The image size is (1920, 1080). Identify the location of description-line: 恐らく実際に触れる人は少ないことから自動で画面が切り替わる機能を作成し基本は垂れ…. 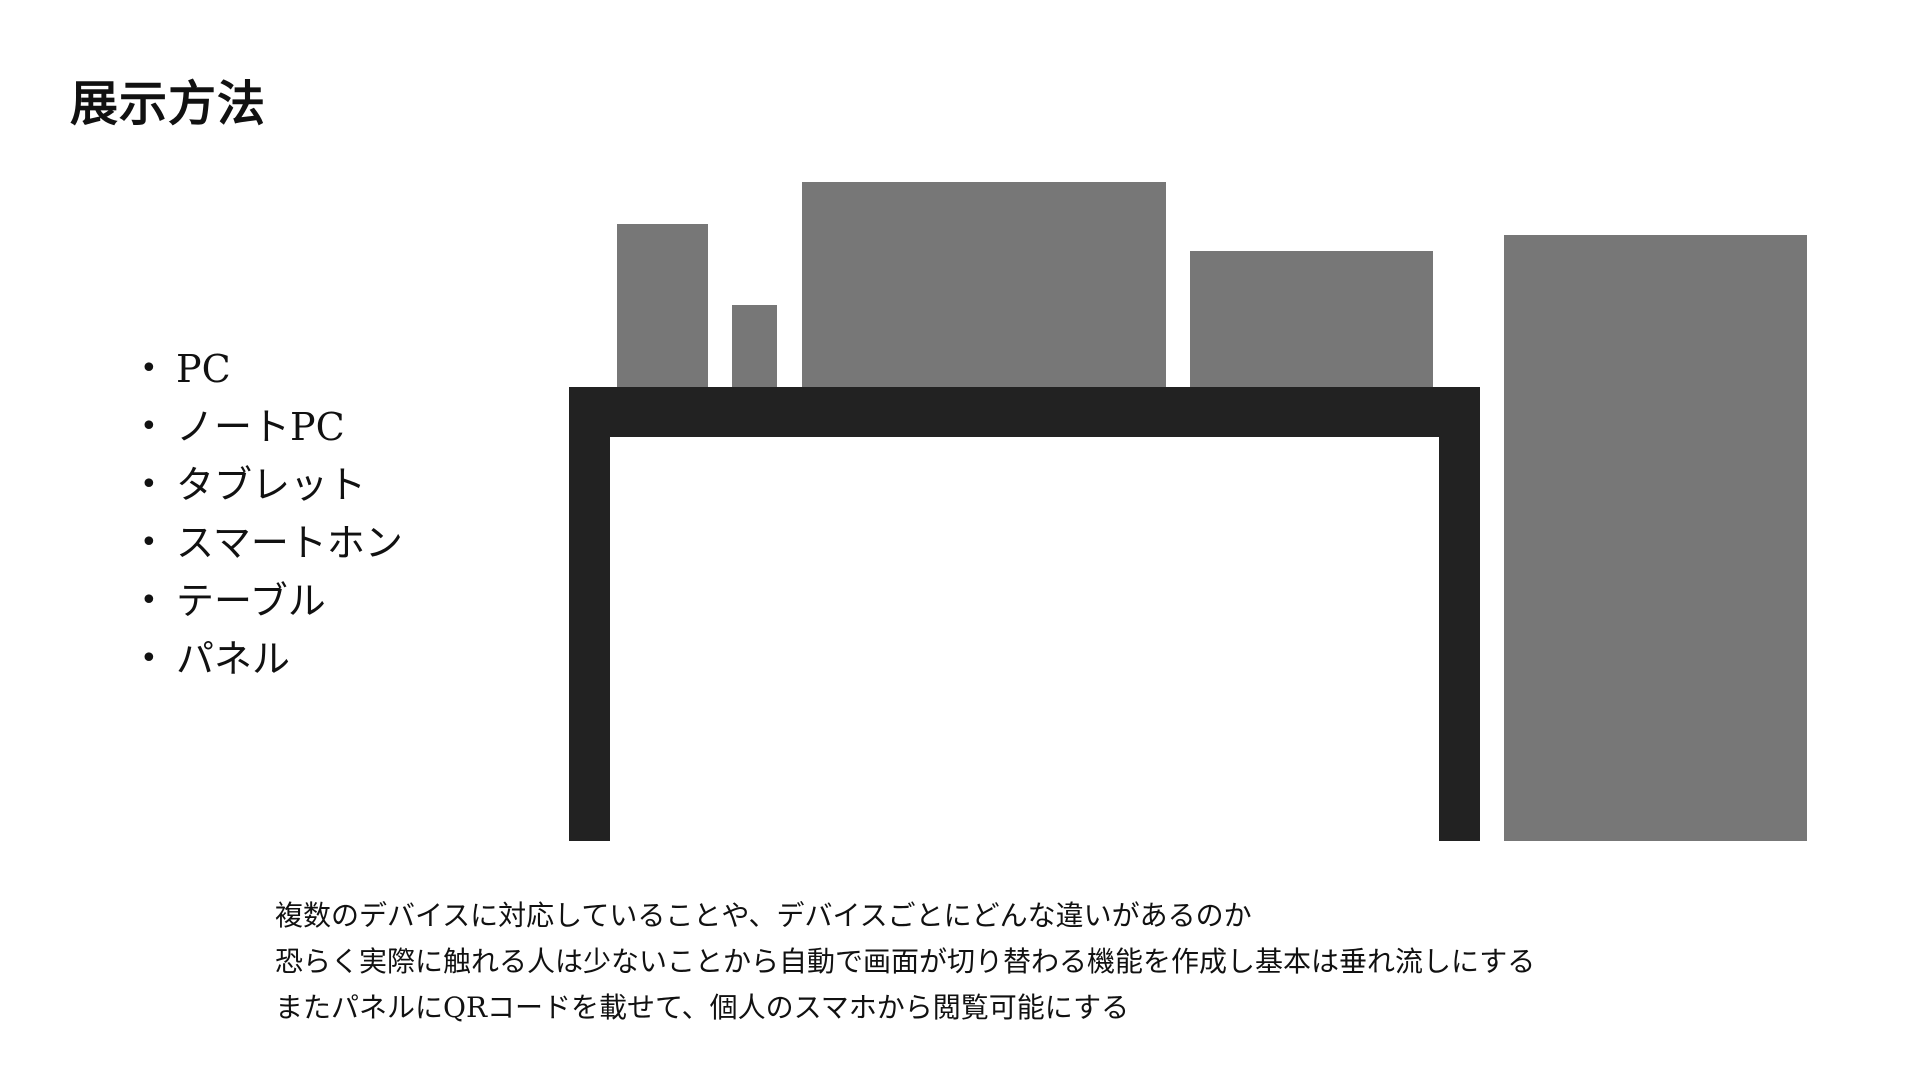
(905, 961).